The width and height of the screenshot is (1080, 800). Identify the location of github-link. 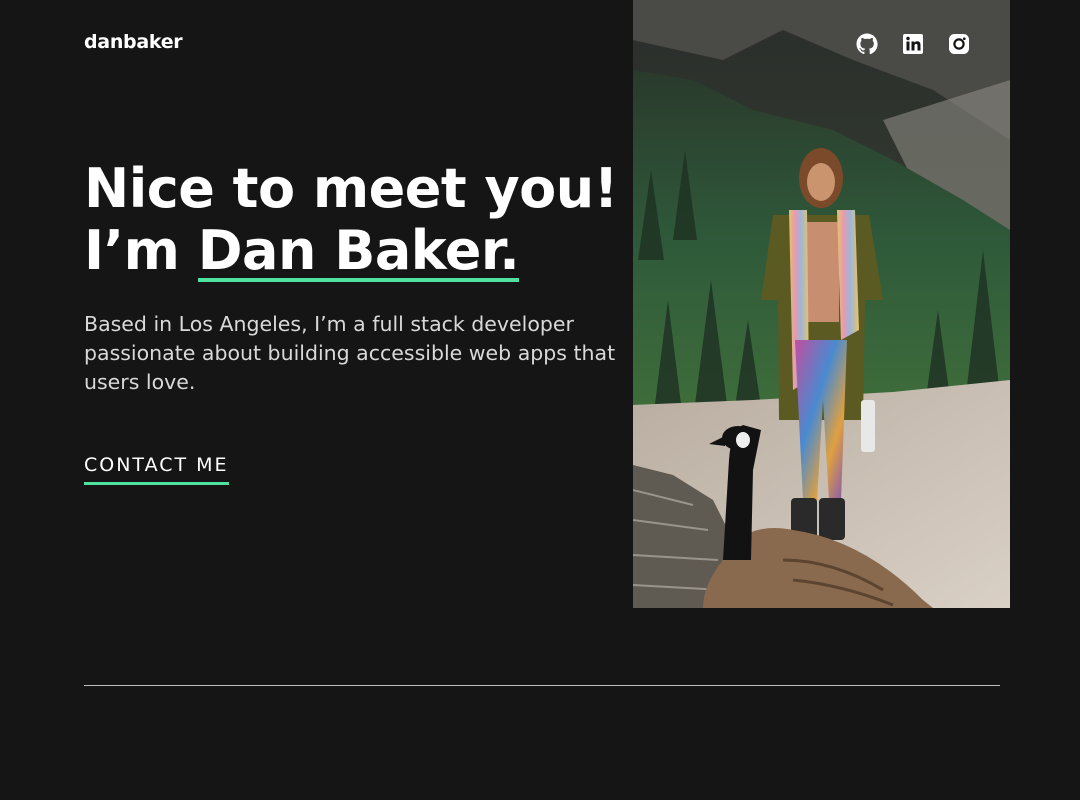
(867, 44).